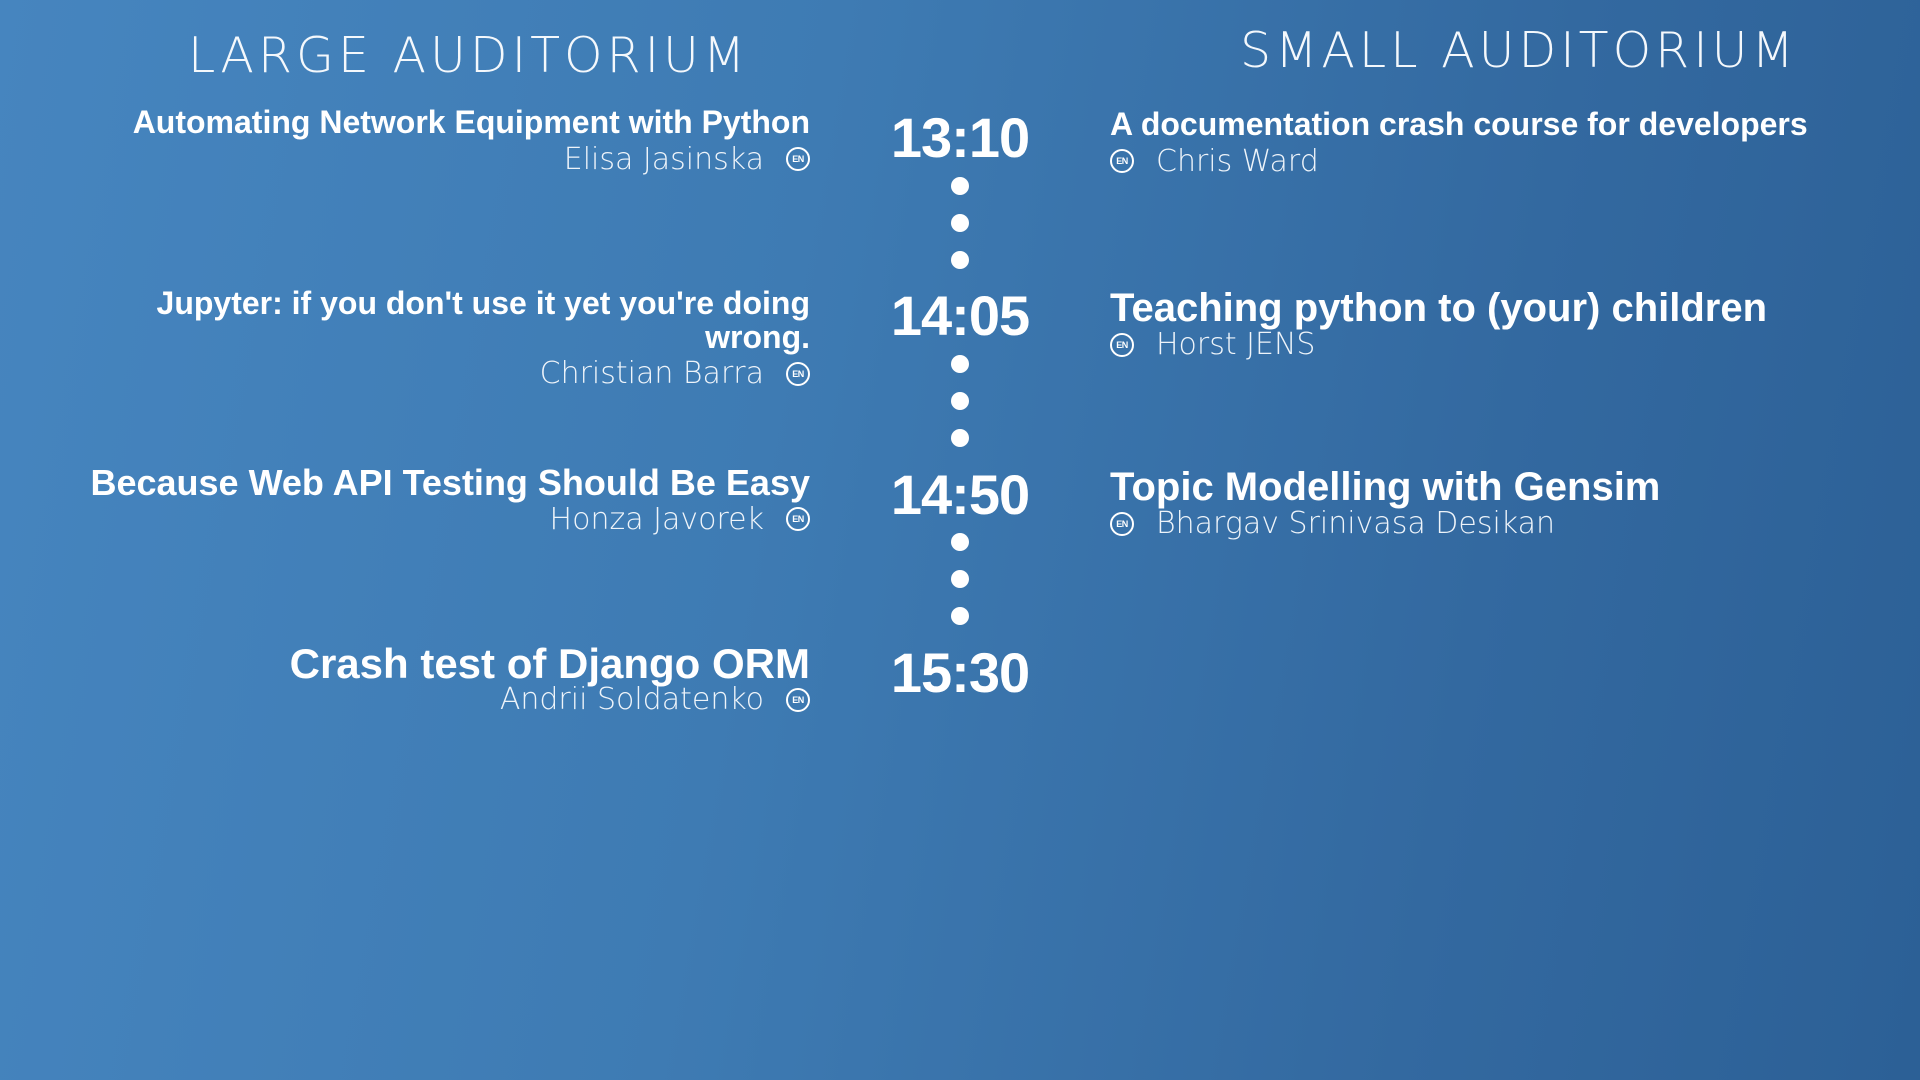 This screenshot has height=1080, width=1920. I want to click on talk-title-line-2: wrong., so click(757, 336).